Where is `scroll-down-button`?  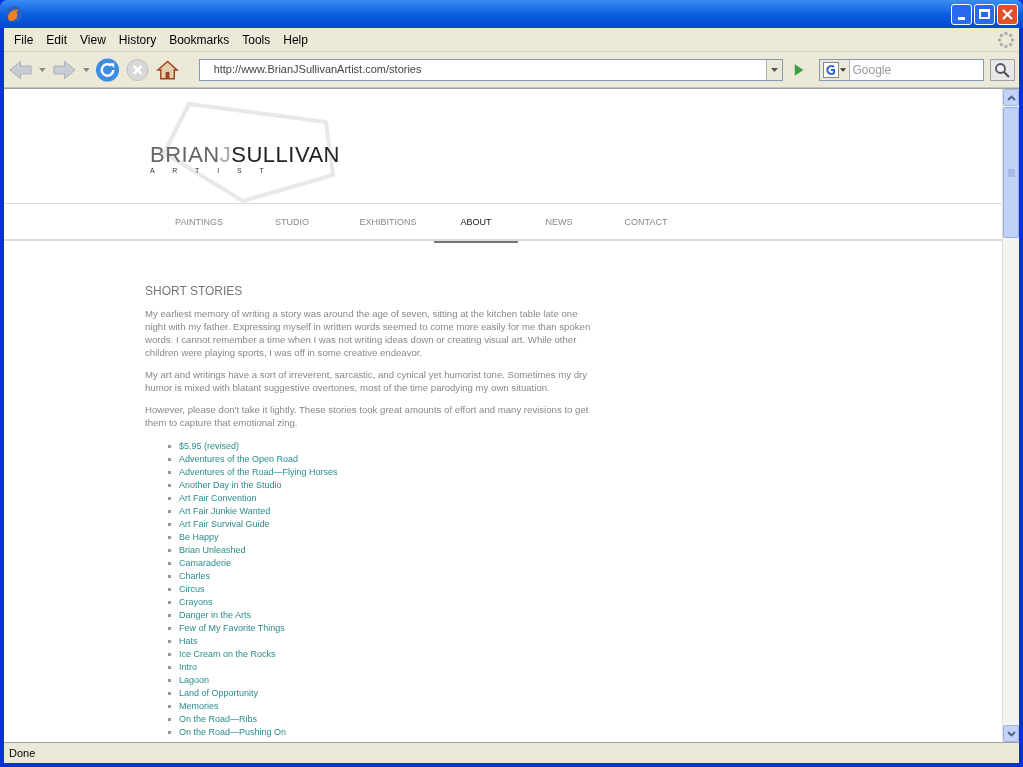
scroll-down-button is located at coordinates (1011, 733).